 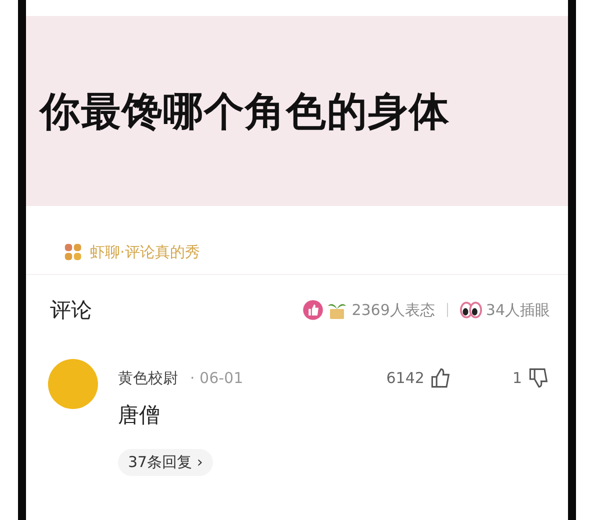 I want to click on replies-link: 37条回复 ›, so click(x=165, y=462).